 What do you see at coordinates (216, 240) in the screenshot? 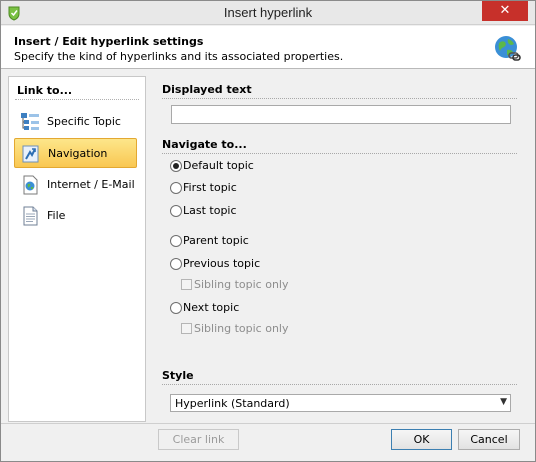
I see `radio-label: Parent topic` at bounding box center [216, 240].